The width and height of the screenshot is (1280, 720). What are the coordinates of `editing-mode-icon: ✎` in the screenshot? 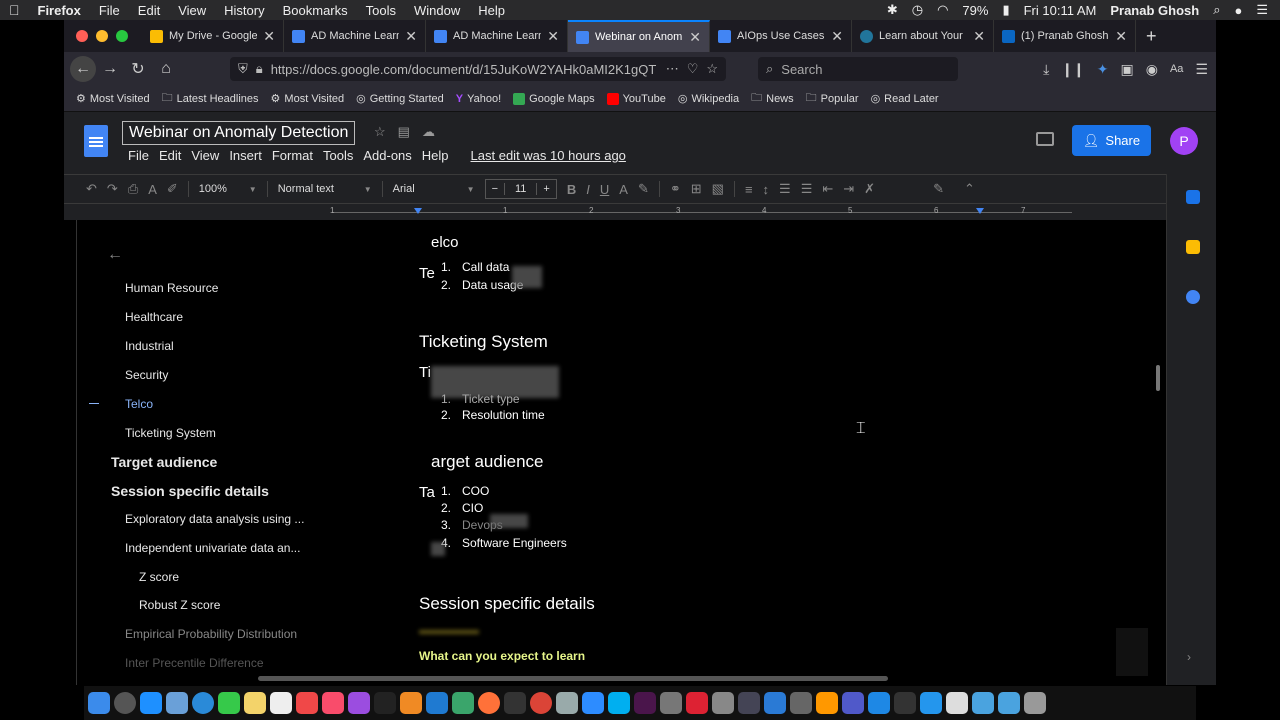 It's located at (938, 189).